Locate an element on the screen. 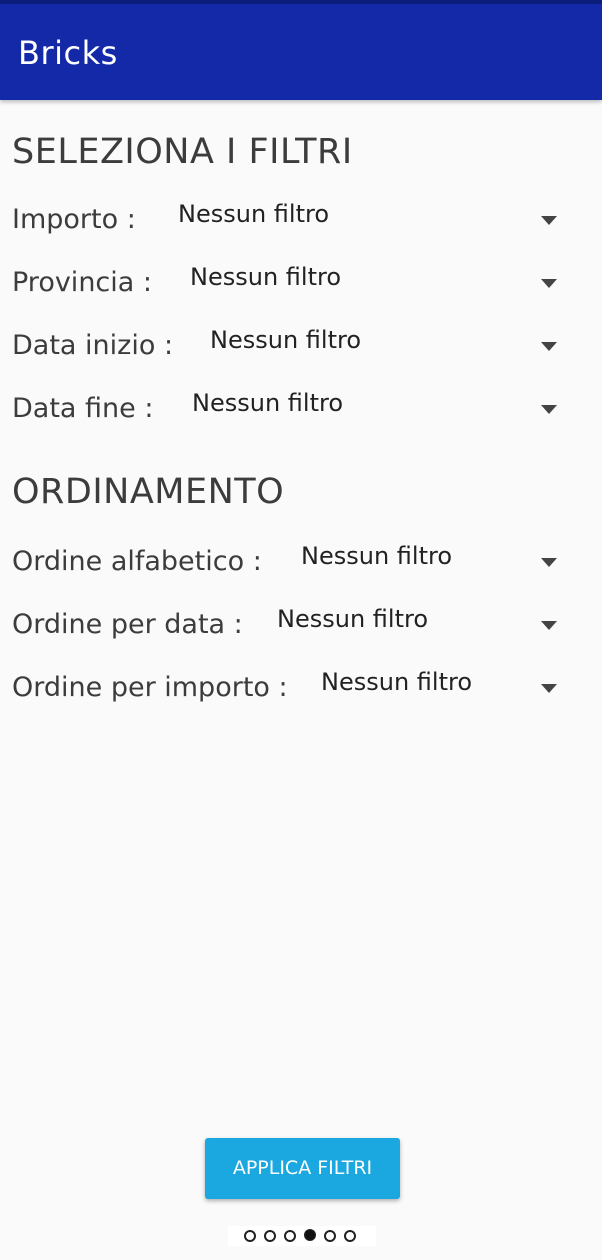 This screenshot has width=602, height=1260. filter-spinner-importo: Nessun filtro is located at coordinates (253, 214).